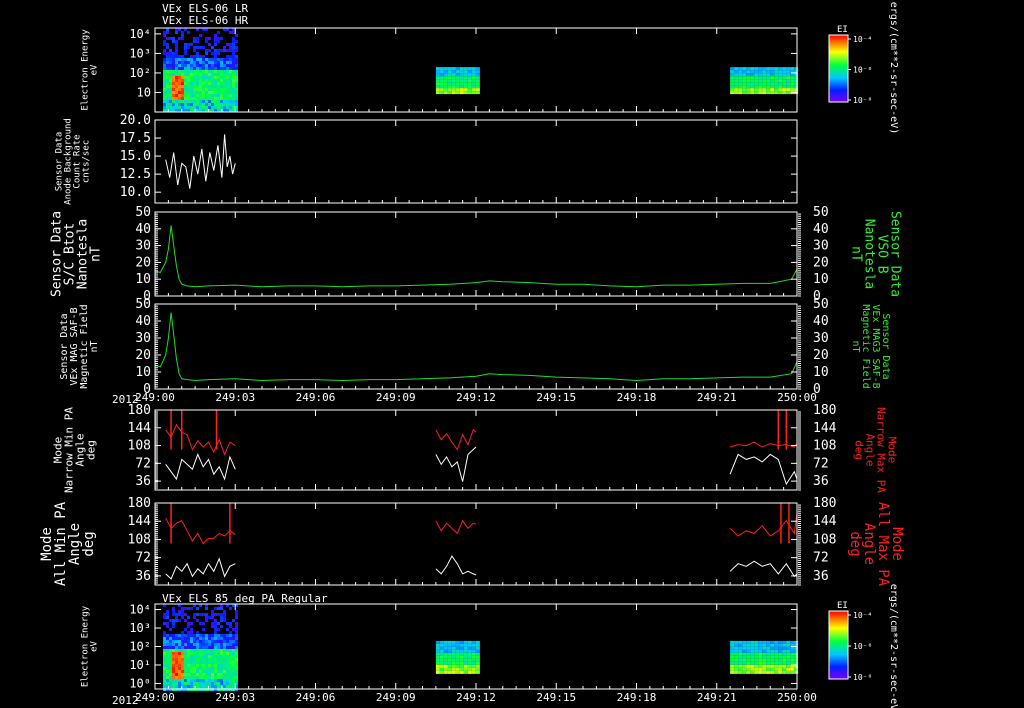 The image size is (1024, 708). I want to click on y-tick-label: 12.5, so click(135, 174).